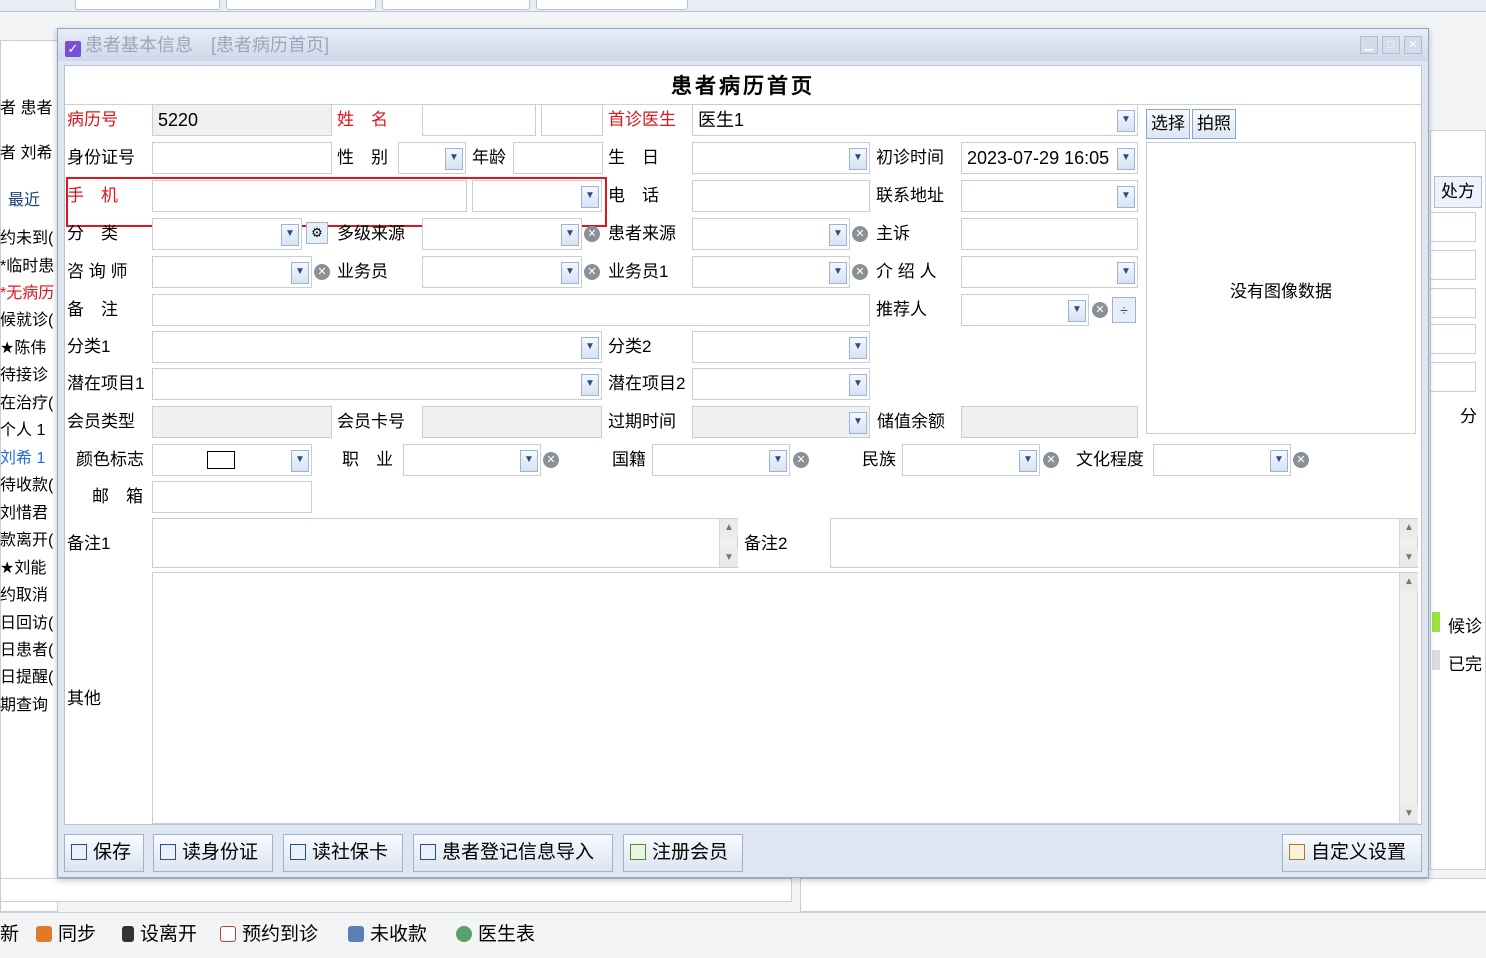  Describe the element at coordinates (343, 853) in the screenshot. I see `read-social-card-button: 读社保卡` at that location.